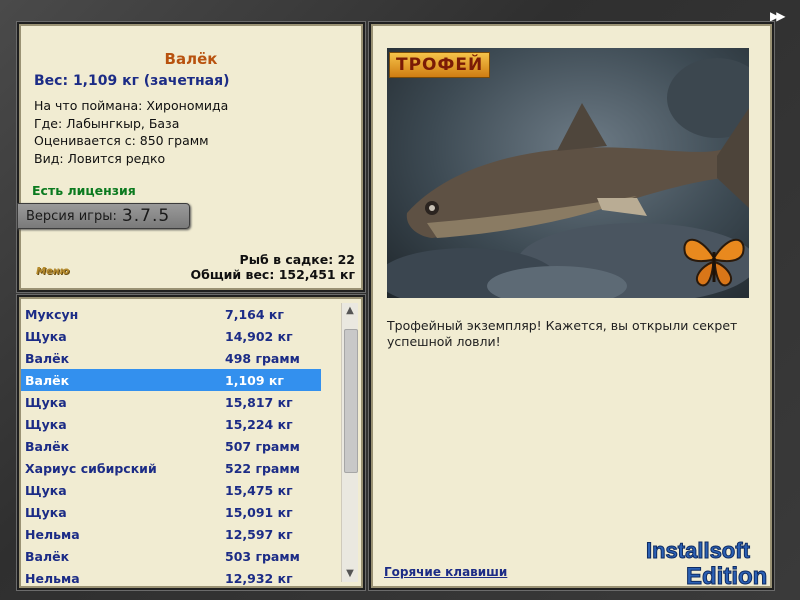  I want to click on total-weight: Общий вес: 152,451 кг, so click(273, 274).